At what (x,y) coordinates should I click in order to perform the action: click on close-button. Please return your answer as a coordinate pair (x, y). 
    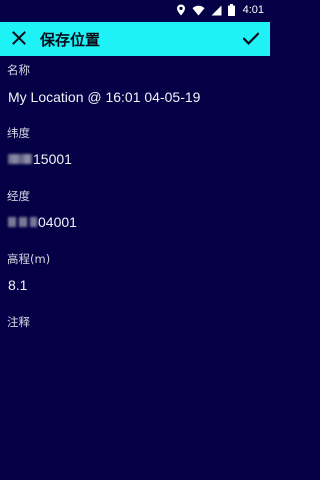
    Looking at the image, I should click on (19, 39).